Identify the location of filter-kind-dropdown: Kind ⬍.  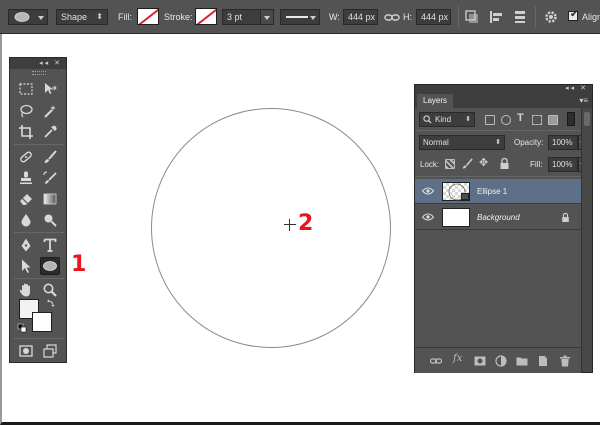
(447, 119).